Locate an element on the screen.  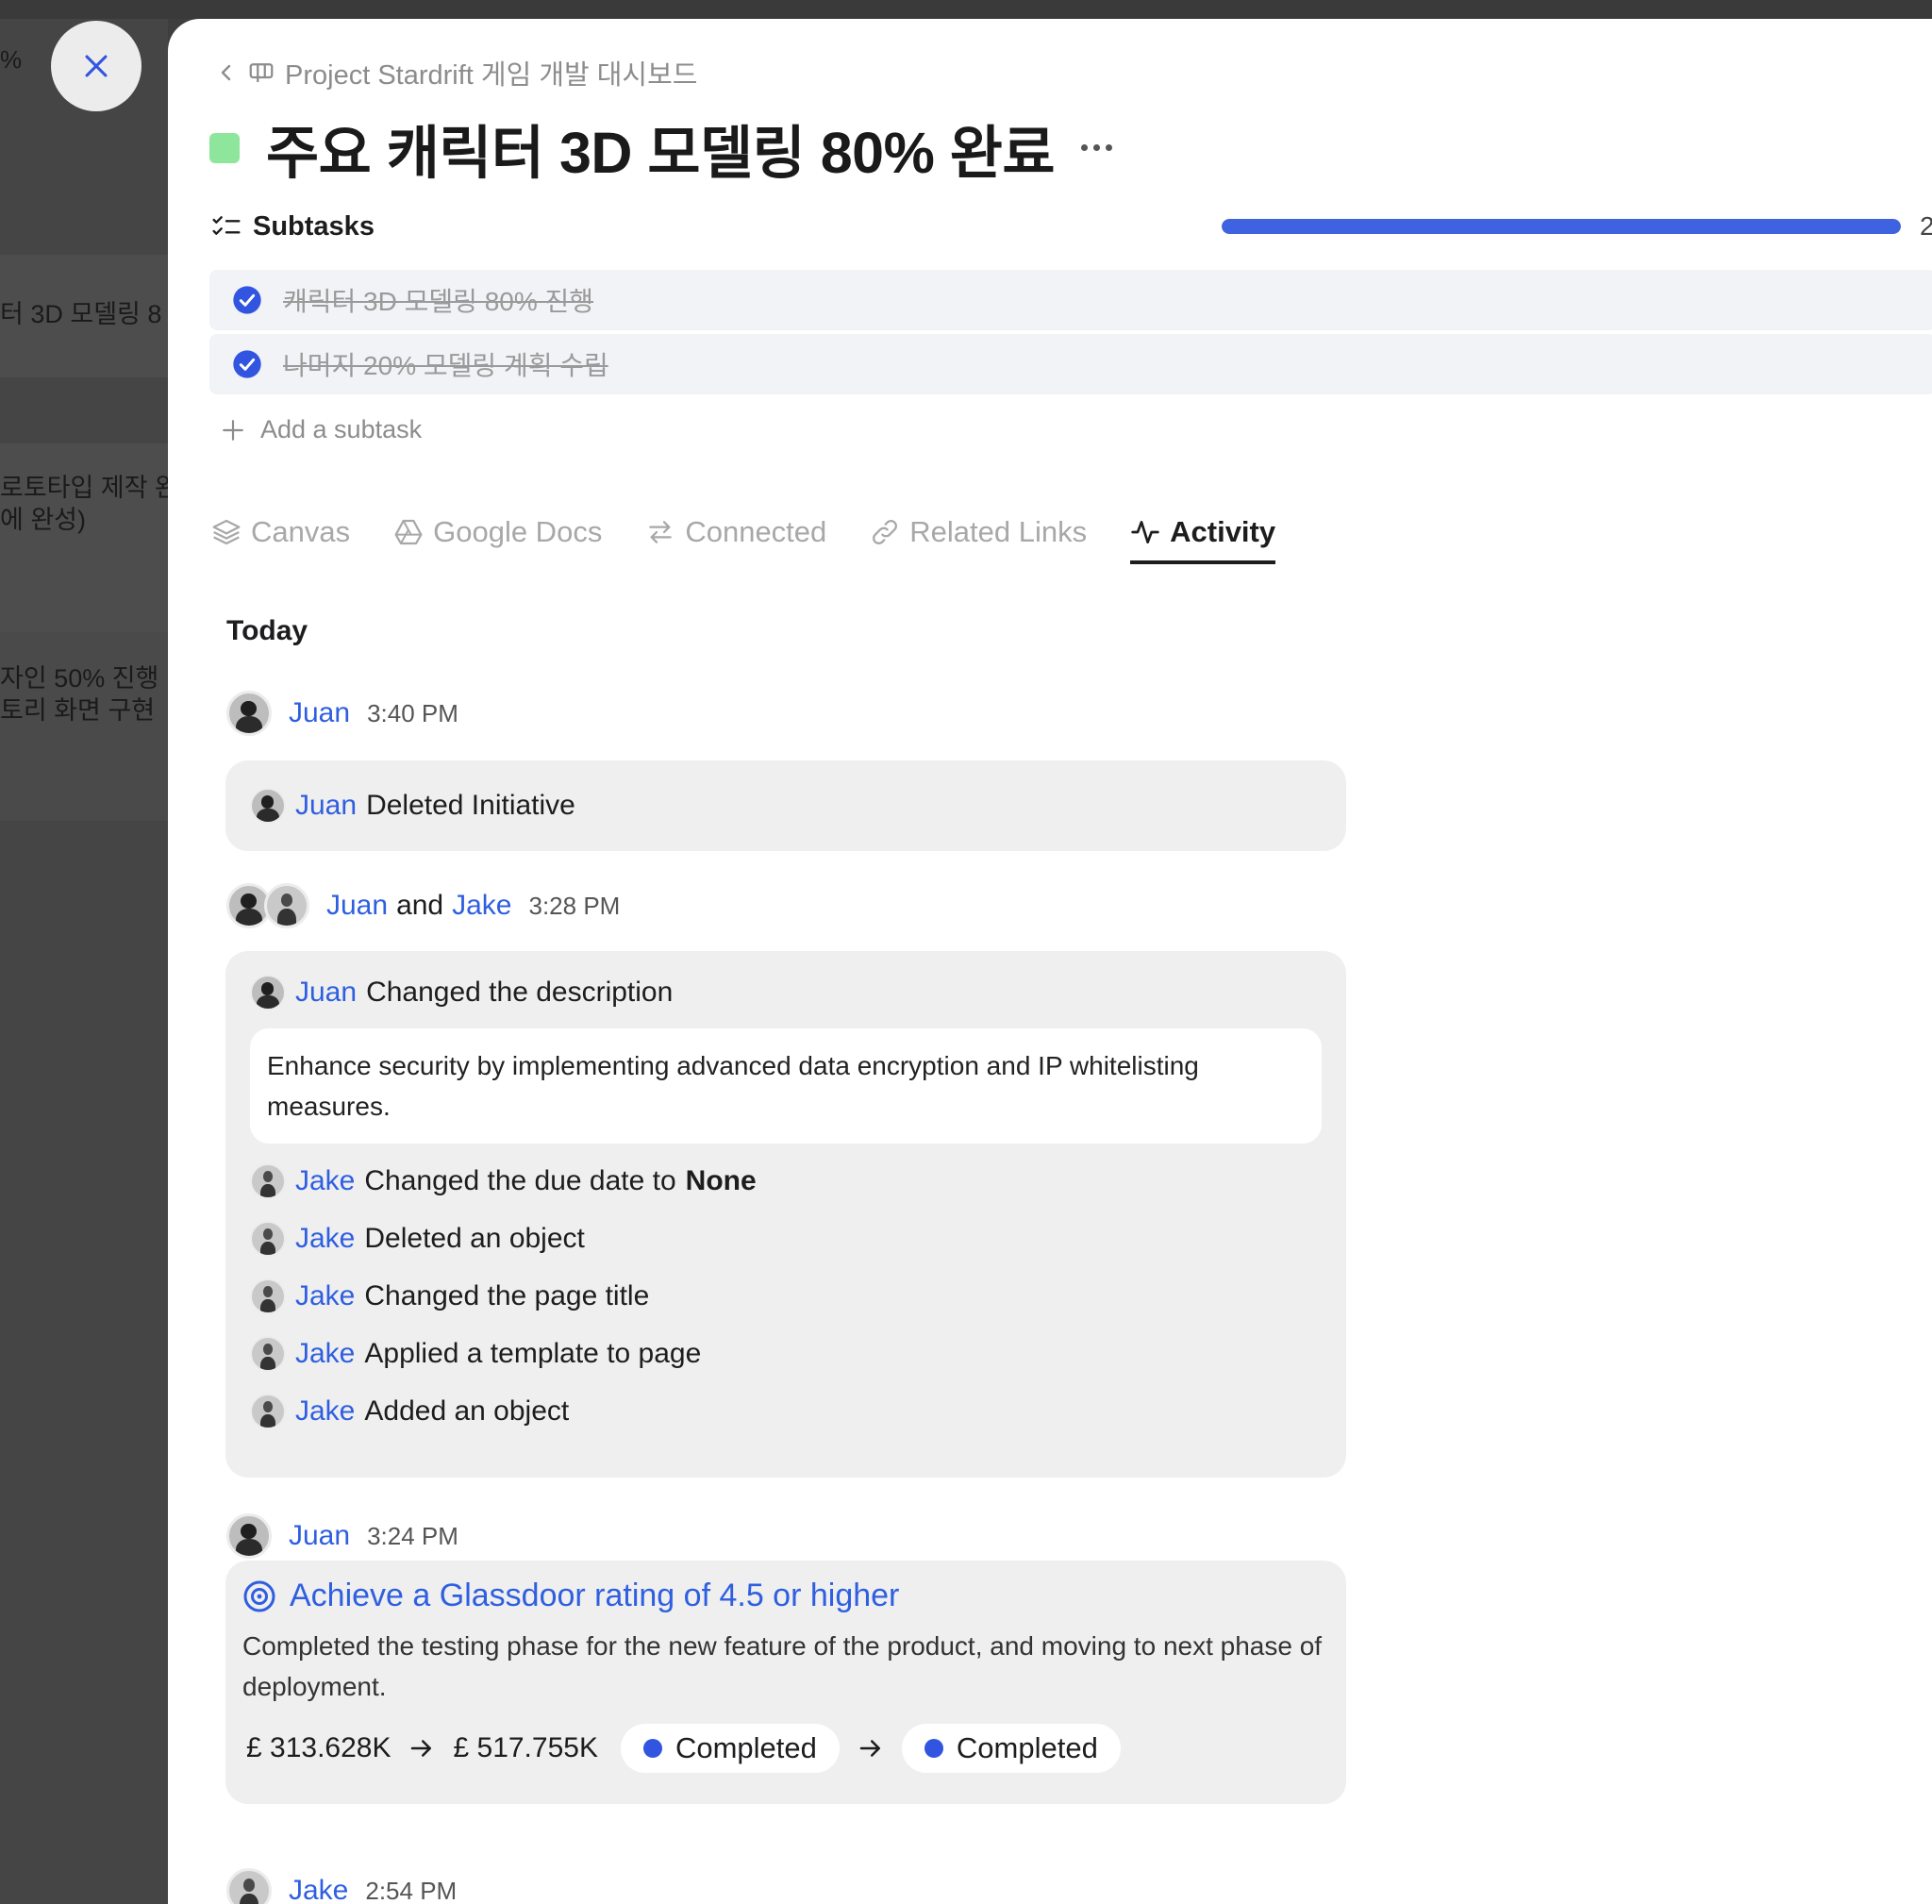
task-title-row: 주요 캐릭터 3D 모델링 80% 완료 is located at coordinates (661, 148).